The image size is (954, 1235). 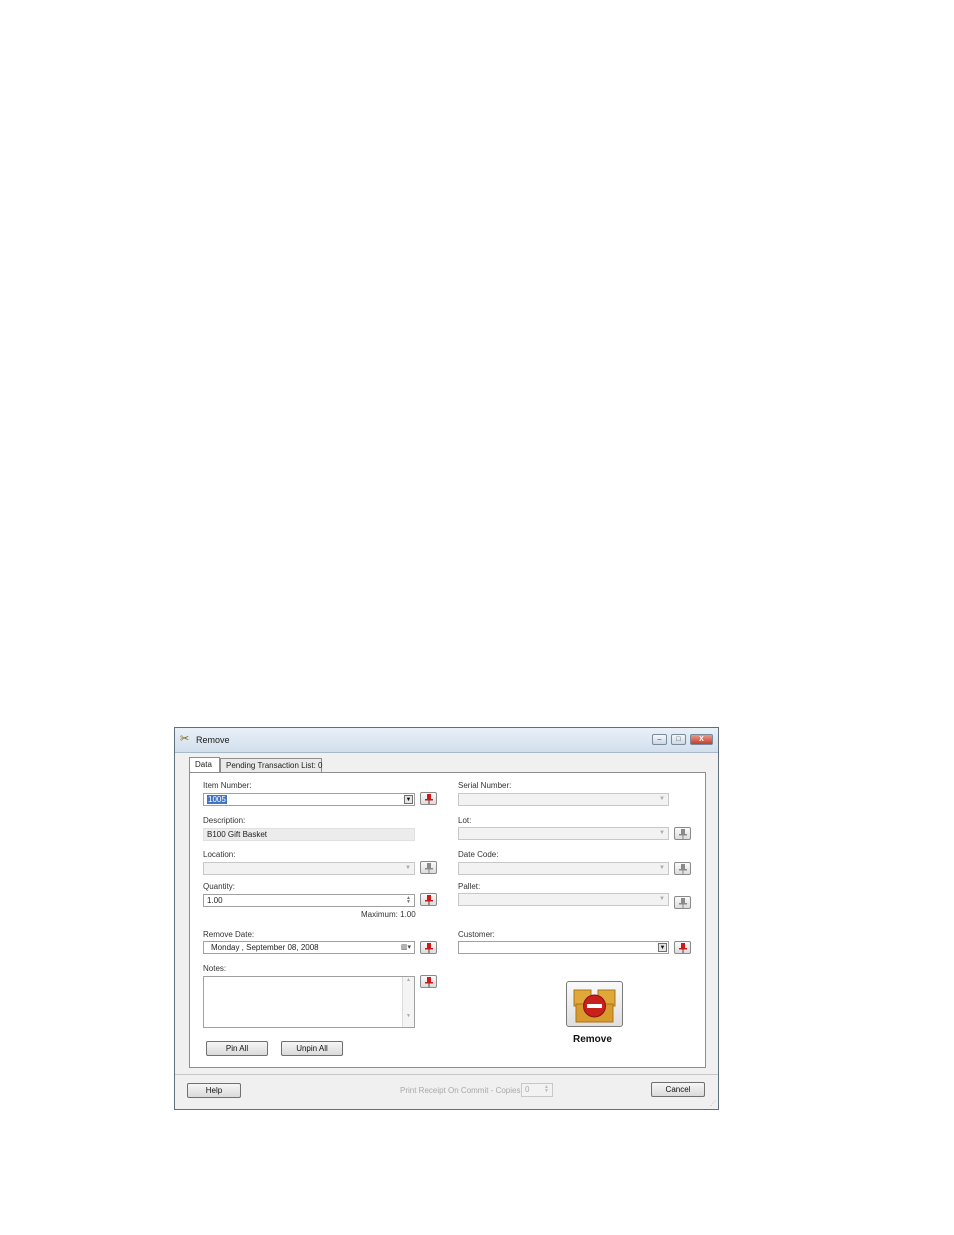 I want to click on window-title: Remove, so click(x=213, y=740).